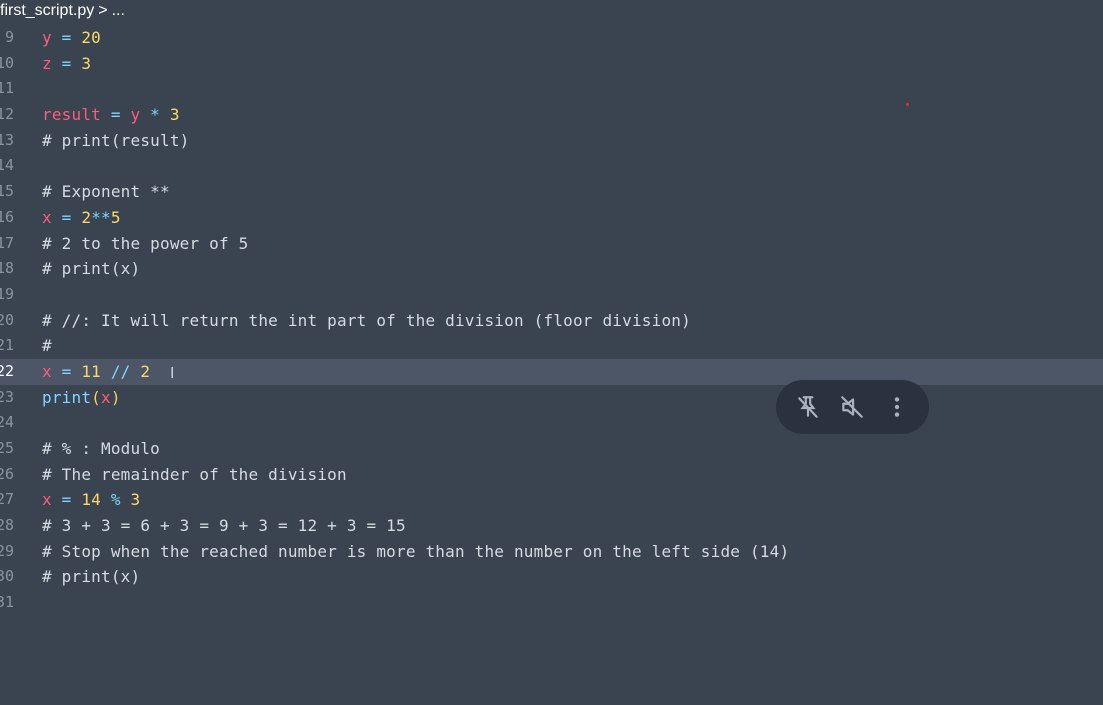 Image resolution: width=1103 pixels, height=705 pixels. What do you see at coordinates (47, 10) in the screenshot?
I see `breadcrumb-file: first_script.py` at bounding box center [47, 10].